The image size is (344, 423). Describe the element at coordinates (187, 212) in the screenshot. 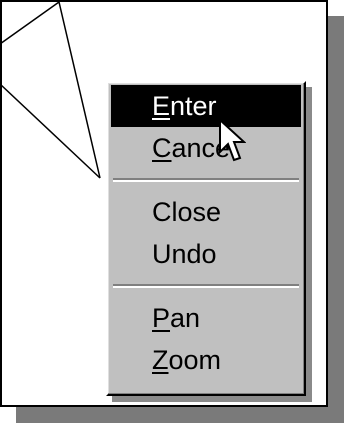

I see `menu-item-label: Close` at that location.